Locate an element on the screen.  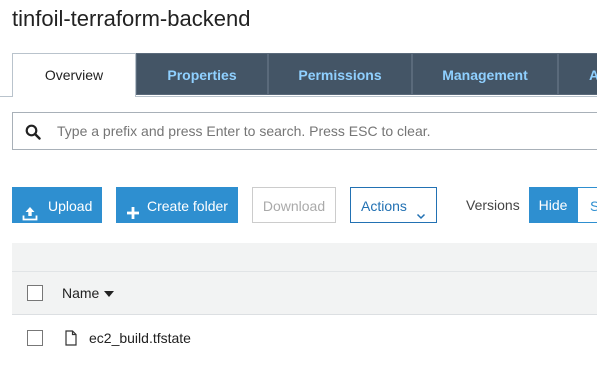
table-row: ec2_build.tfstate is located at coordinates (304, 338).